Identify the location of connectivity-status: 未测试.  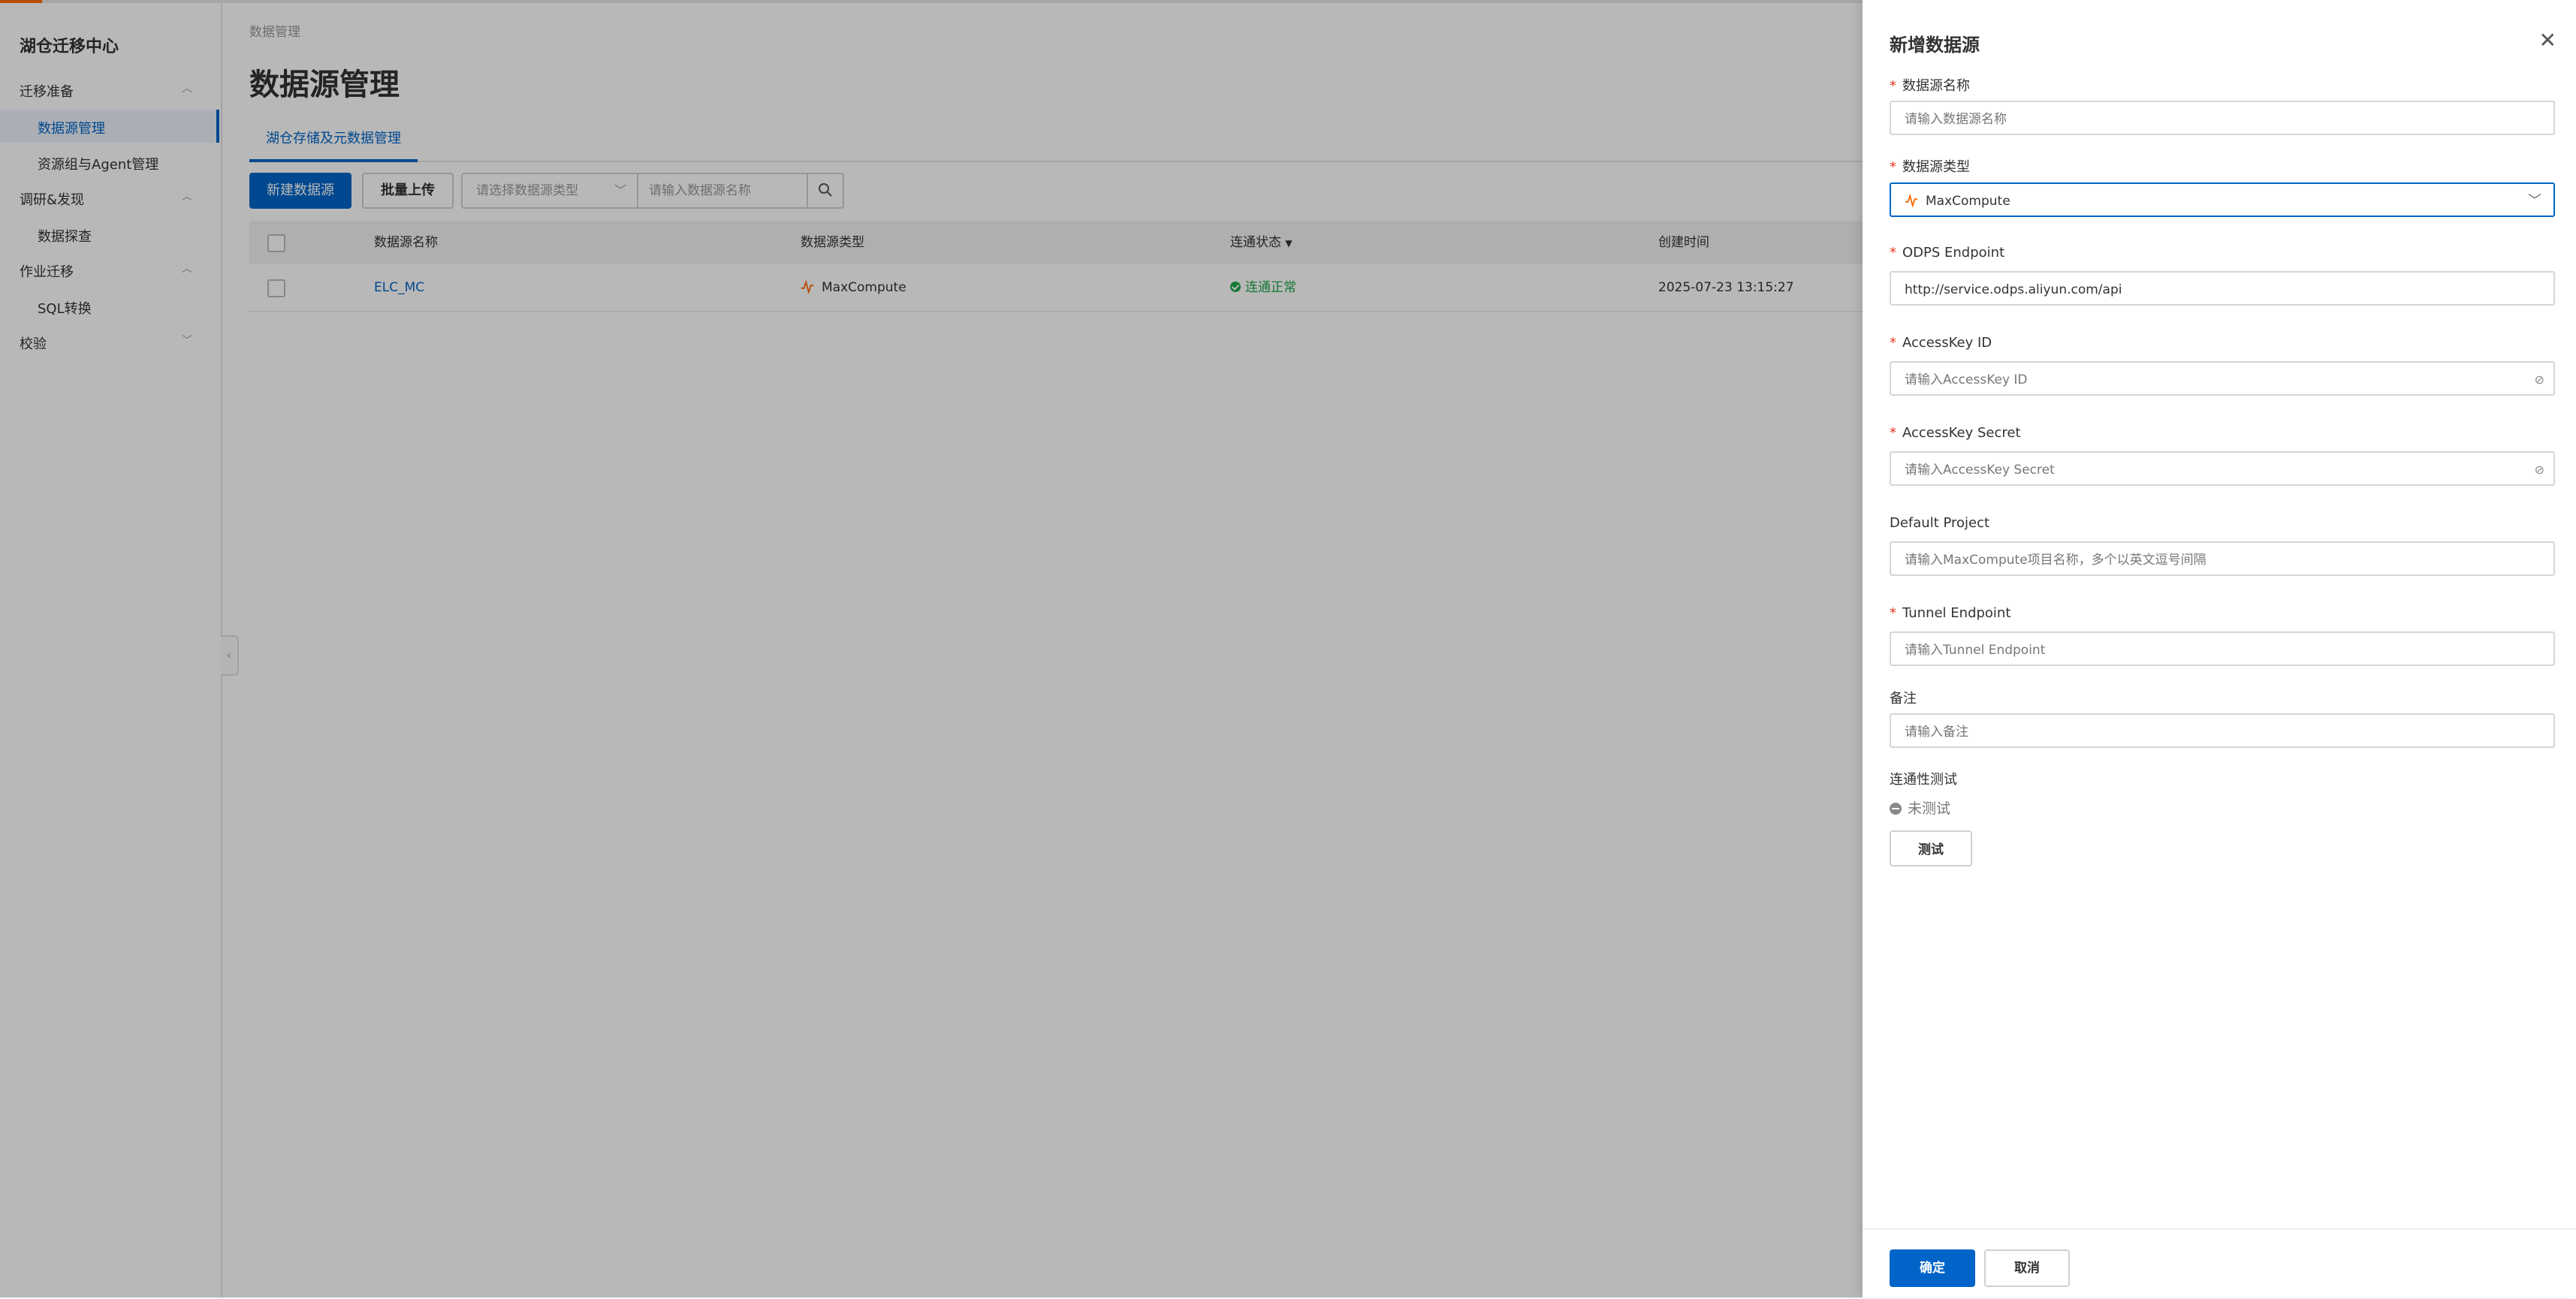
(1920, 808).